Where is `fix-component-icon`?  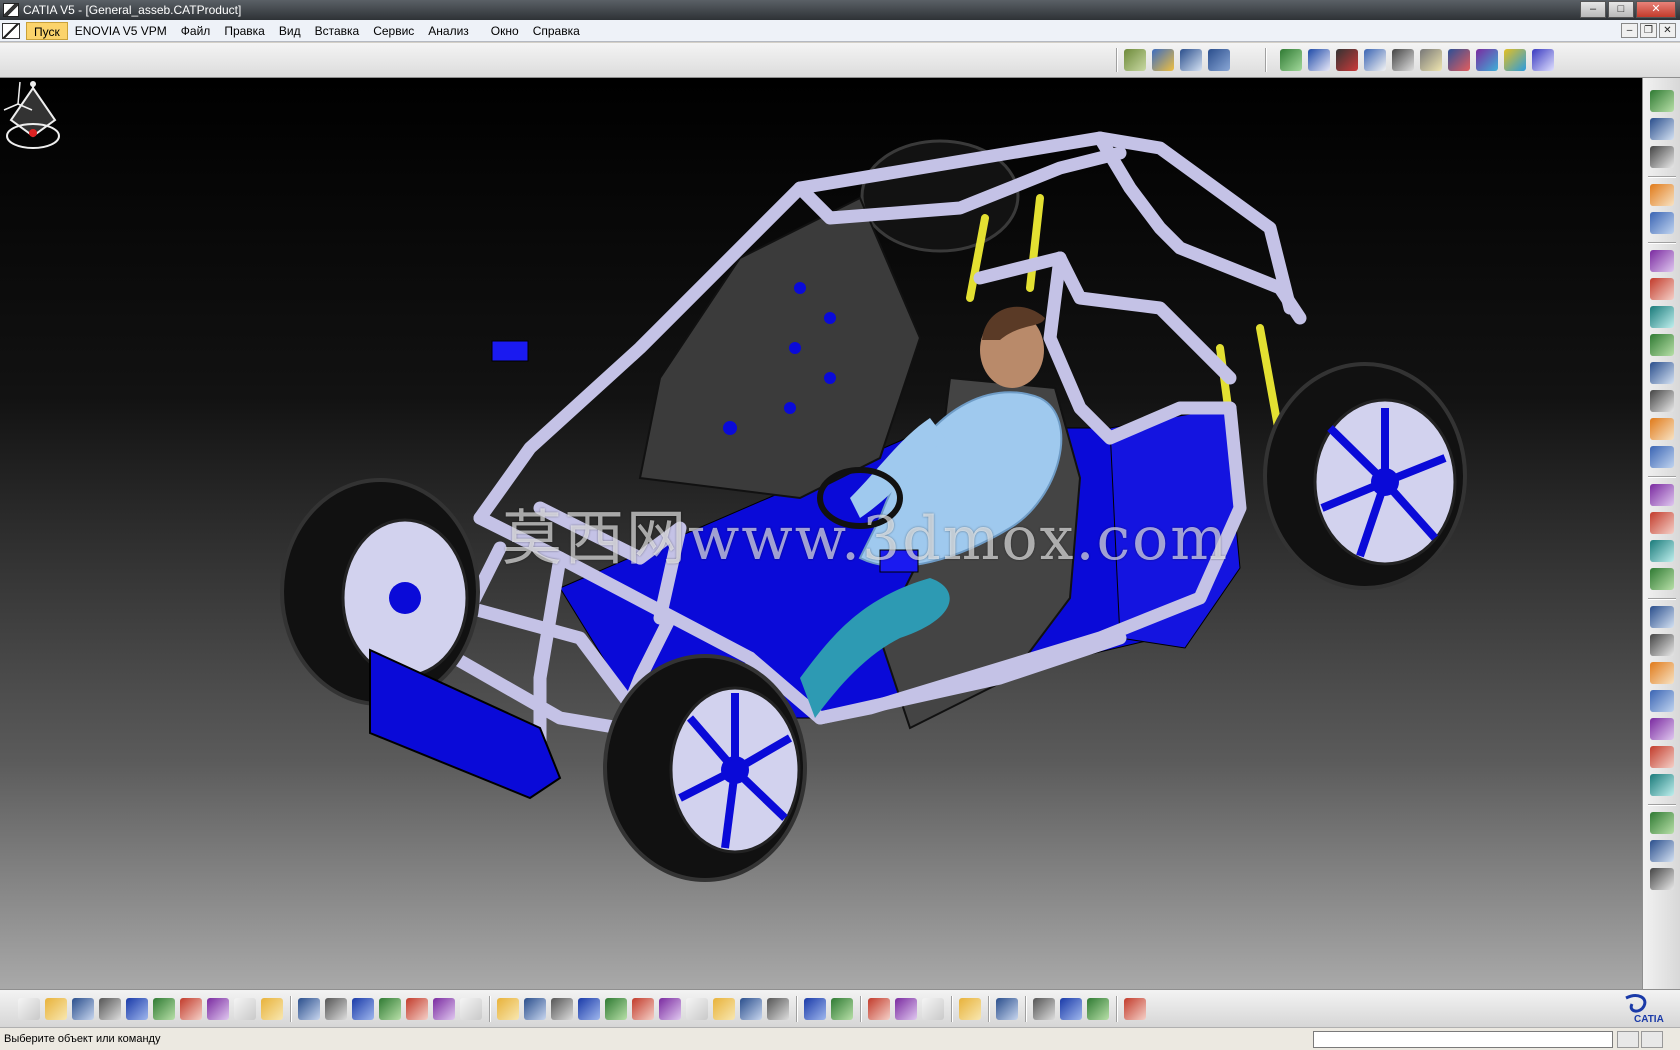 fix-component-icon is located at coordinates (1662, 729).